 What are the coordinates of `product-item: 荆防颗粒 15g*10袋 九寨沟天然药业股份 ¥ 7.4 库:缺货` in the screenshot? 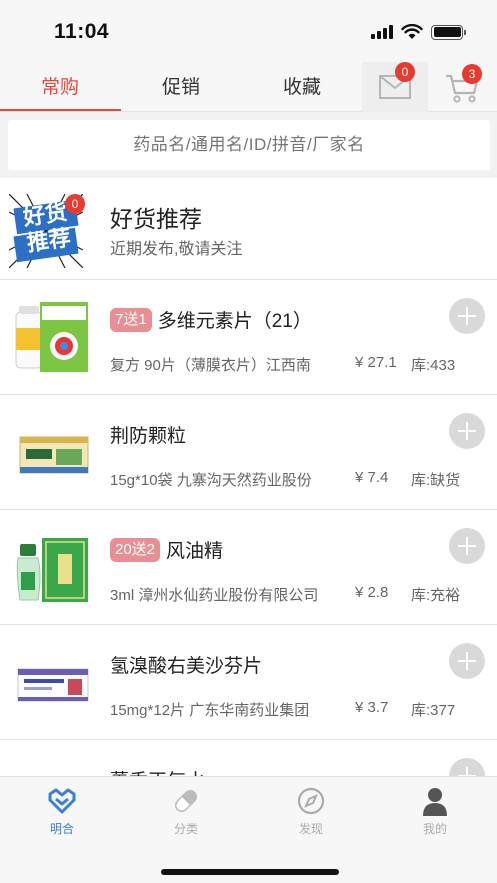 It's located at (248, 452).